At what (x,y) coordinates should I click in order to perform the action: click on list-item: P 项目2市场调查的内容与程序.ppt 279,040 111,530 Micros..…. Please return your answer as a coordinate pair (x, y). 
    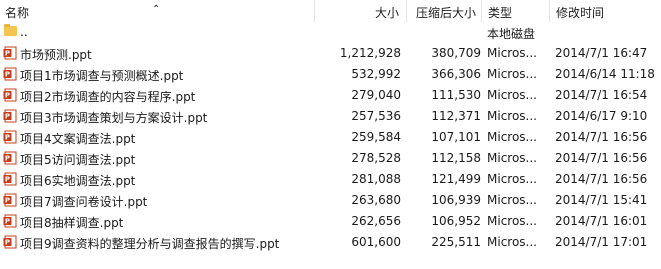
    Looking at the image, I should click on (330, 95).